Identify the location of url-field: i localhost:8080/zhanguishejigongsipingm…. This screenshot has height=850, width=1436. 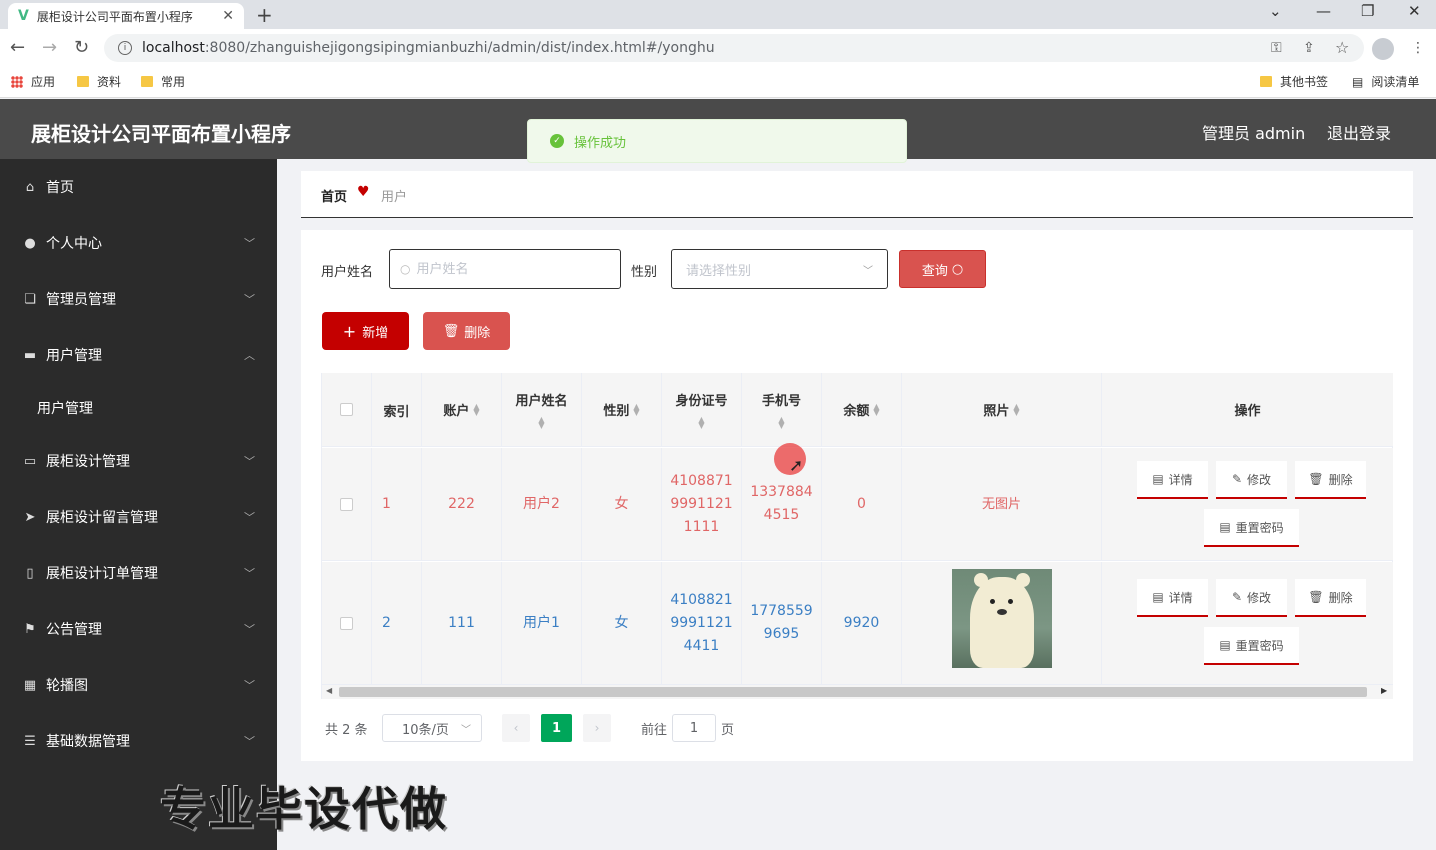
(734, 48).